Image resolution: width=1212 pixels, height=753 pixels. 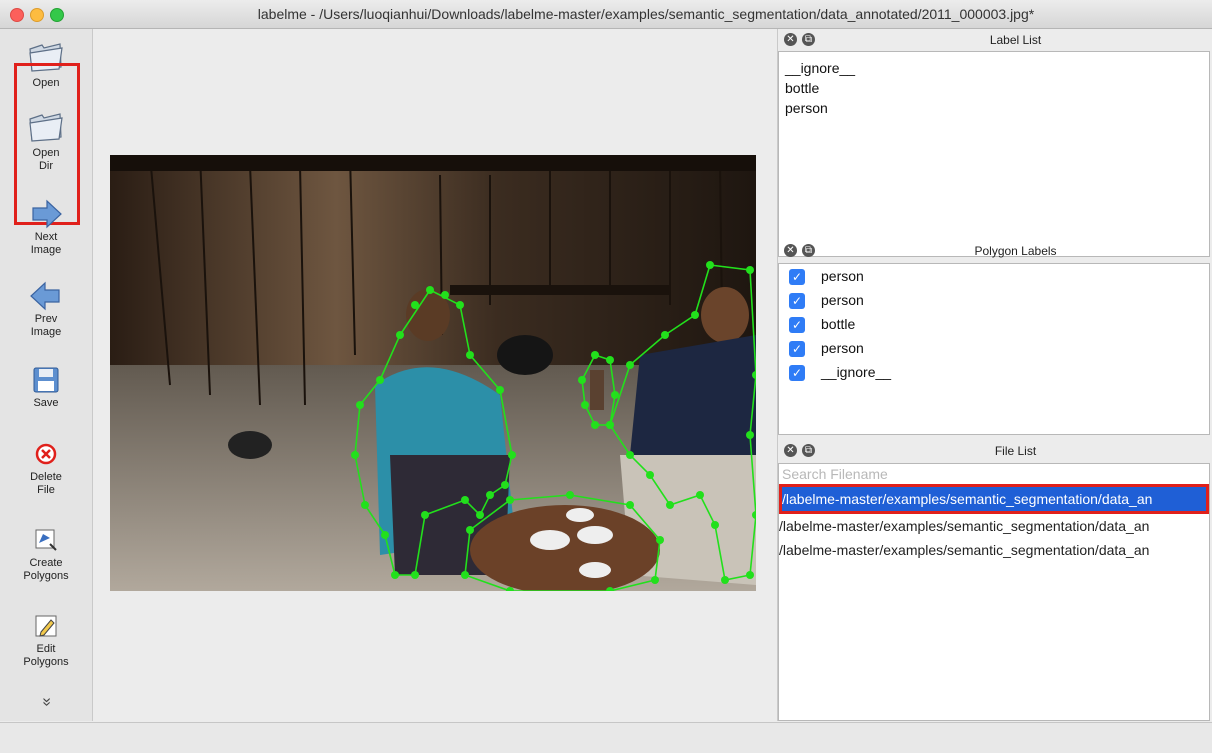 I want to click on delete-icon, so click(x=46, y=454).